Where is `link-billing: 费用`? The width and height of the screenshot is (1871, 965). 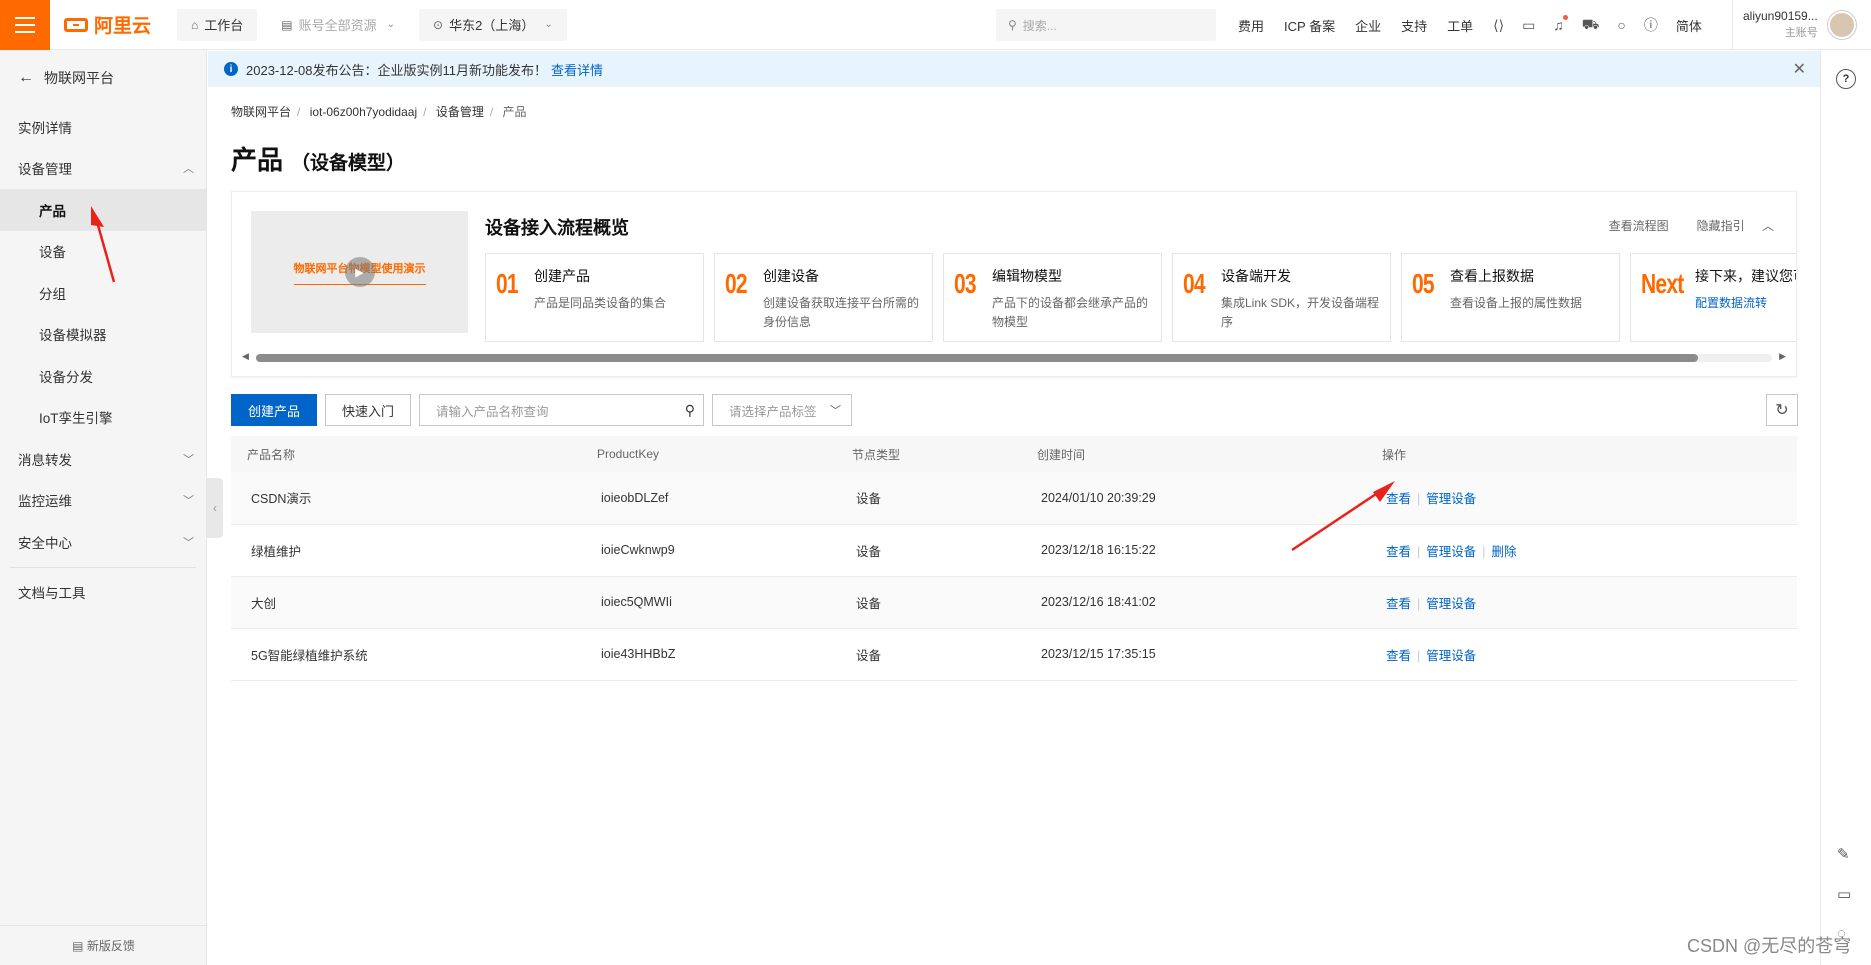
link-billing: 费用 is located at coordinates (1251, 25).